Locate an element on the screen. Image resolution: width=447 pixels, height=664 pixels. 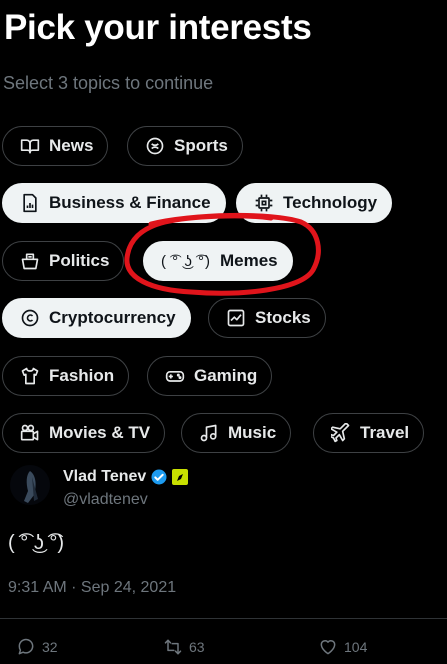
tweet-text: ( ͡° ͜ʖ ͡°) is located at coordinates (36, 543).